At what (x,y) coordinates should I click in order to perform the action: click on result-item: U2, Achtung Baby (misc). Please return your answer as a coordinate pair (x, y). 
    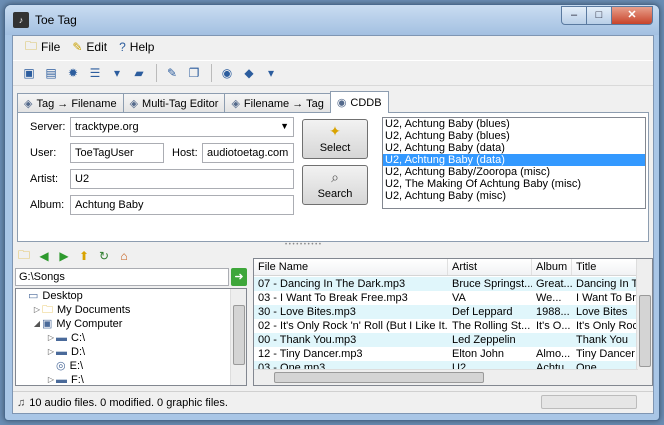
    Looking at the image, I should click on (514, 196).